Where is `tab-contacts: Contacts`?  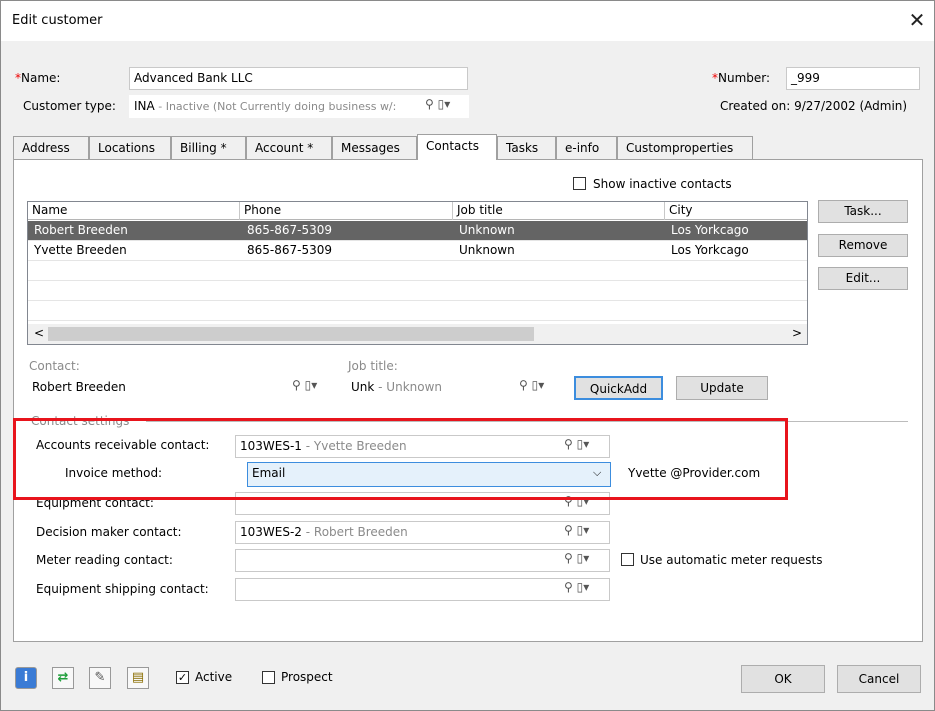
tab-contacts: Contacts is located at coordinates (457, 147).